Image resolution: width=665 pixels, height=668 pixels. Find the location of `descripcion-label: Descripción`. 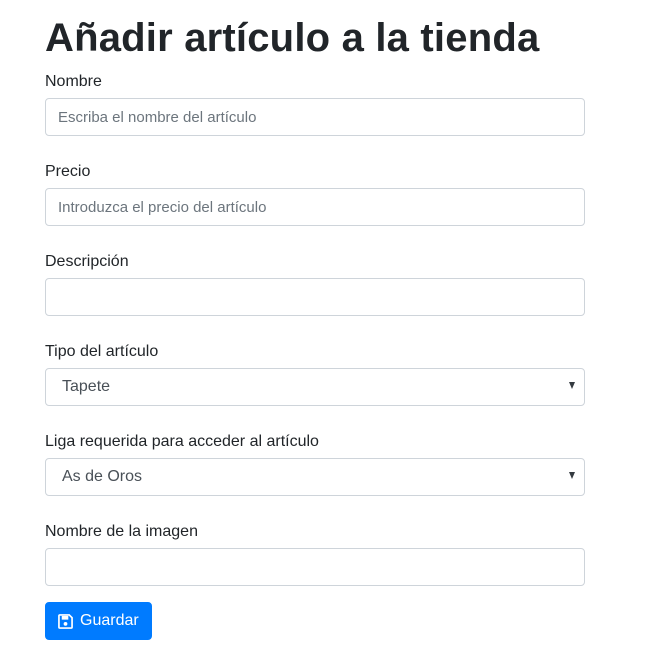

descripcion-label: Descripción is located at coordinates (87, 261).